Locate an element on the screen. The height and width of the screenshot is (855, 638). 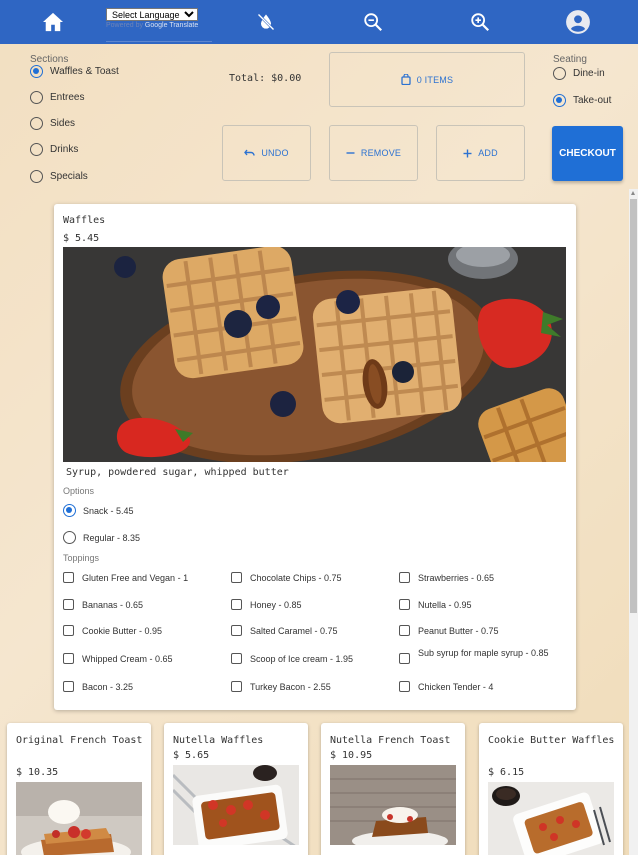
add-label: ADD is located at coordinates (488, 153).